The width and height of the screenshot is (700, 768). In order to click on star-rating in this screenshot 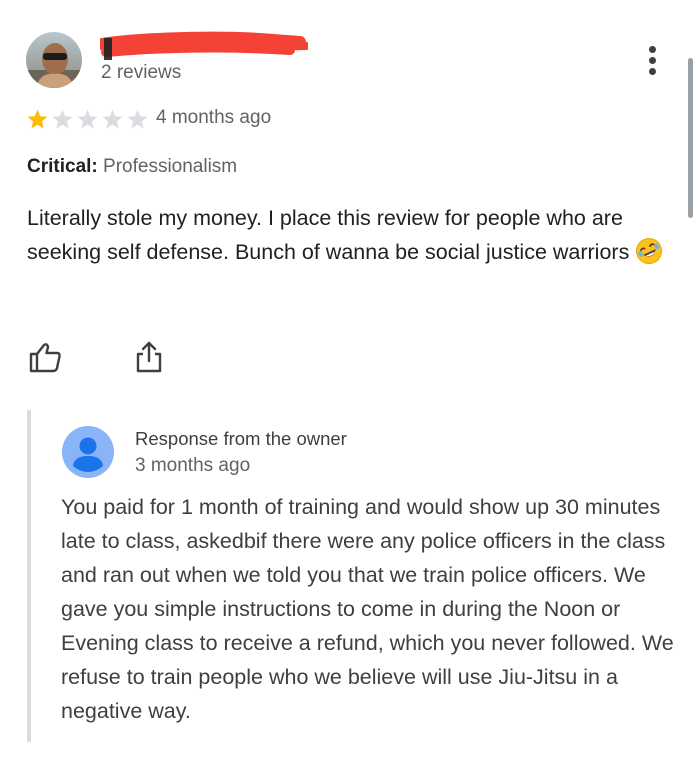, I will do `click(87, 120)`.